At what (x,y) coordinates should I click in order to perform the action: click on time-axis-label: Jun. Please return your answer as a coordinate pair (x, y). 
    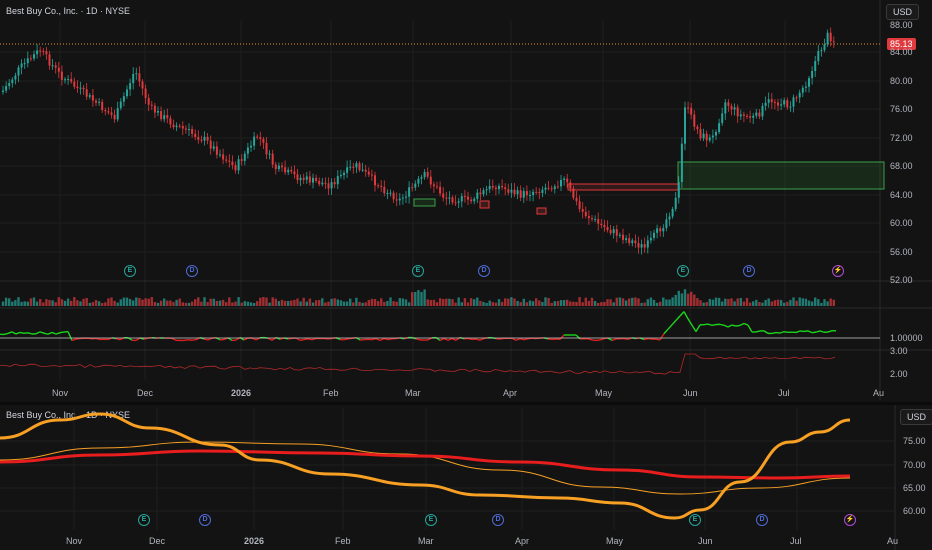
    Looking at the image, I should click on (705, 541).